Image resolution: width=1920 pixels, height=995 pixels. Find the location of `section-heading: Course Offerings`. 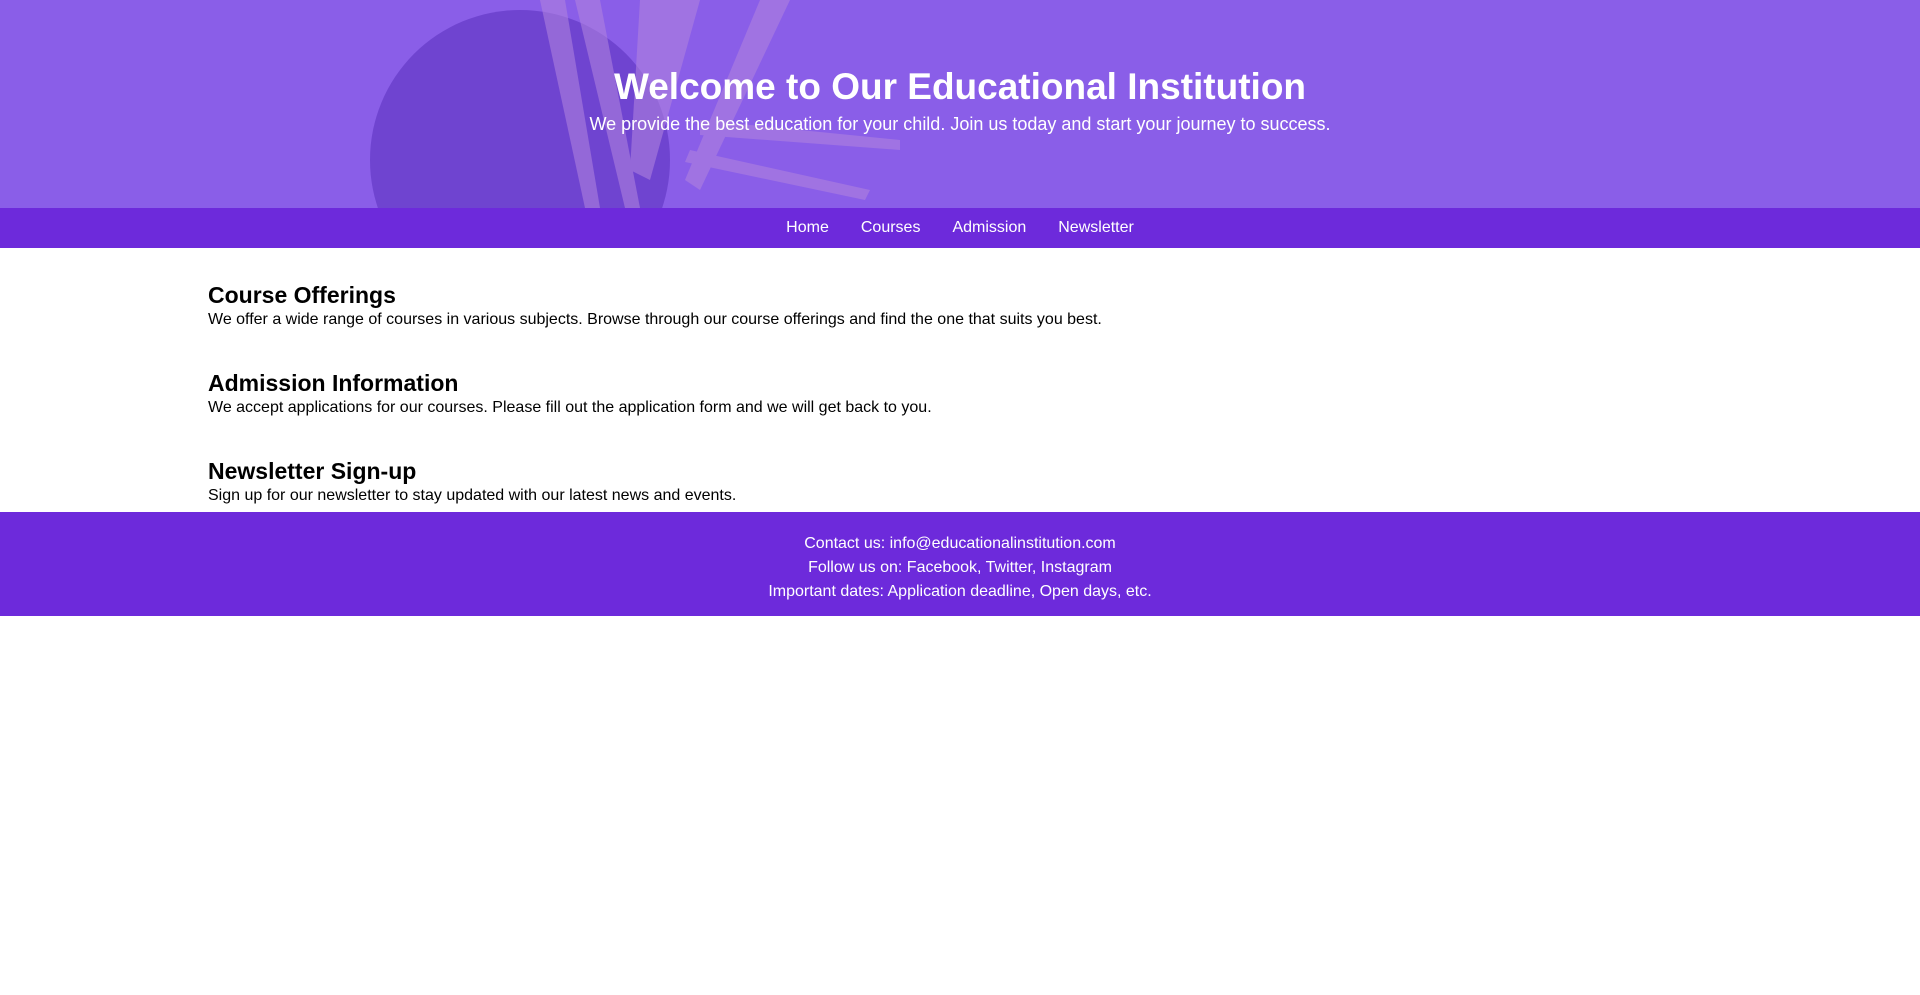

section-heading: Course Offerings is located at coordinates (302, 295).